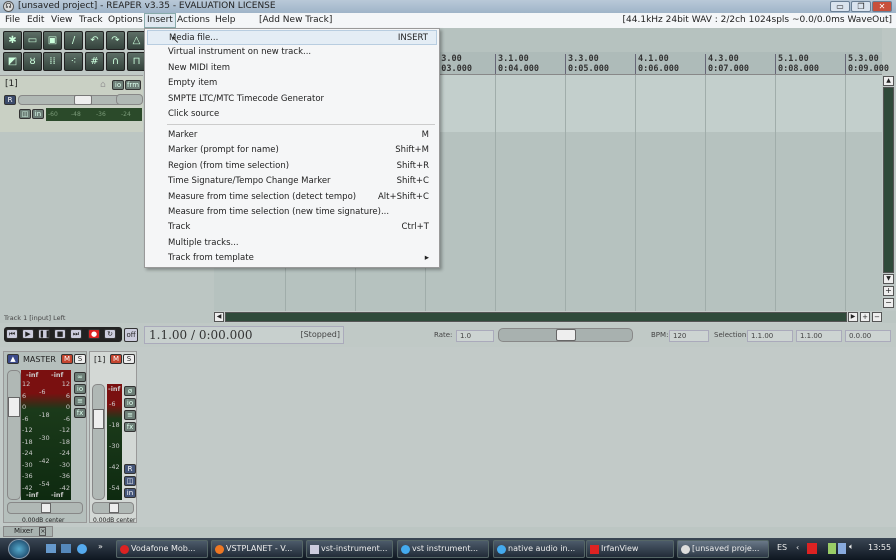 The width and height of the screenshot is (896, 560). What do you see at coordinates (244, 335) in the screenshot?
I see `time-display: 1.1.00 / 0:00.000 [Stopped]` at bounding box center [244, 335].